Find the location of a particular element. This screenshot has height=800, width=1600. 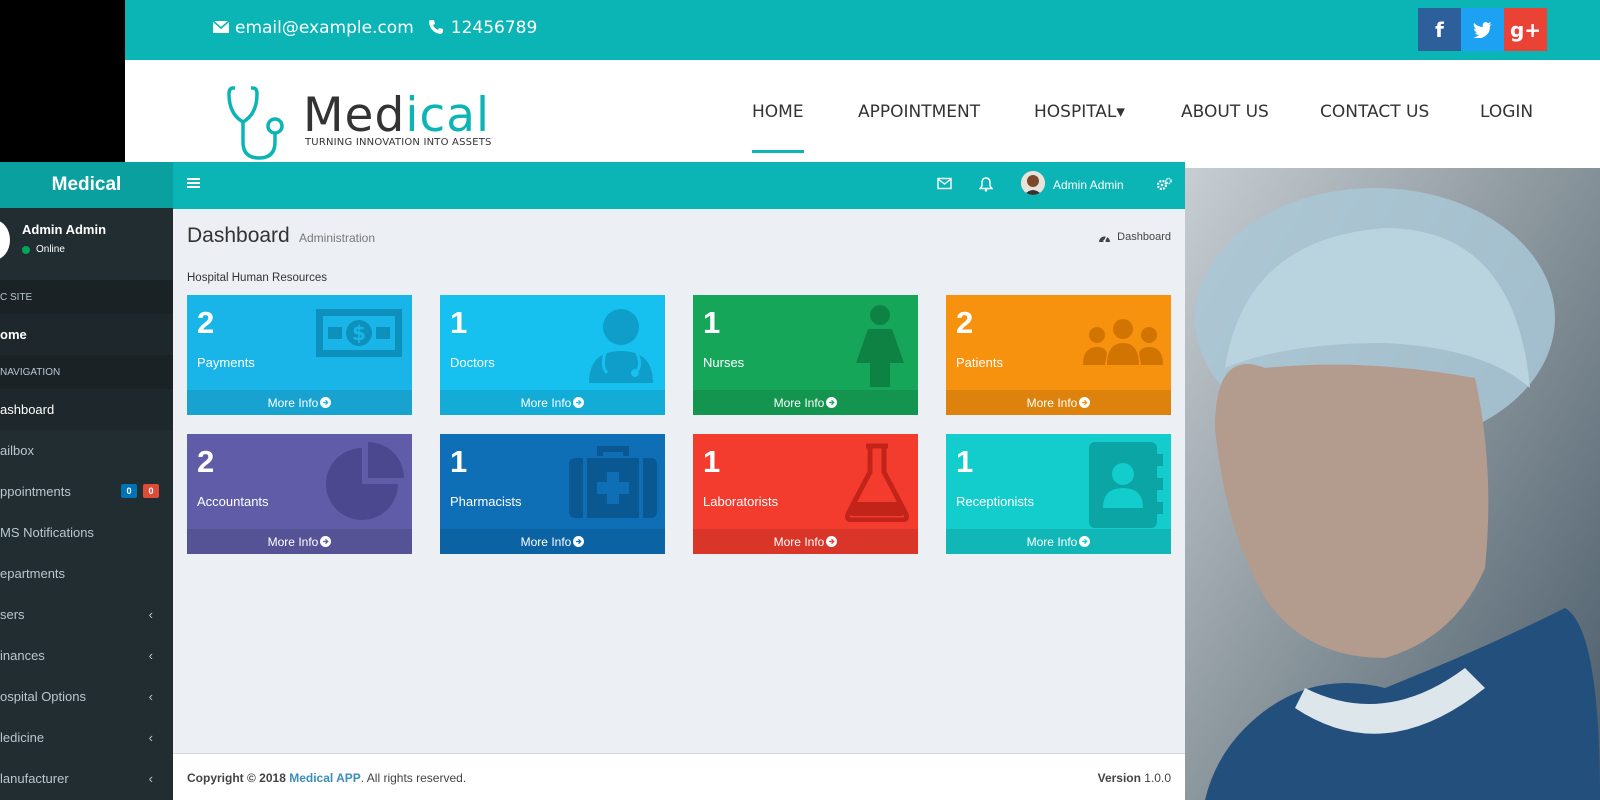

sidebar-item-users: sers ‹ is located at coordinates (86, 614).